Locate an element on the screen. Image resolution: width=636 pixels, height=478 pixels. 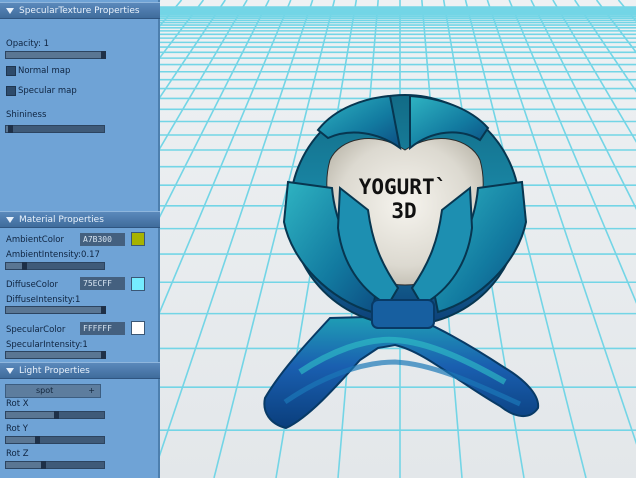
specular-color-input: FFFFFF is located at coordinates (102, 328).